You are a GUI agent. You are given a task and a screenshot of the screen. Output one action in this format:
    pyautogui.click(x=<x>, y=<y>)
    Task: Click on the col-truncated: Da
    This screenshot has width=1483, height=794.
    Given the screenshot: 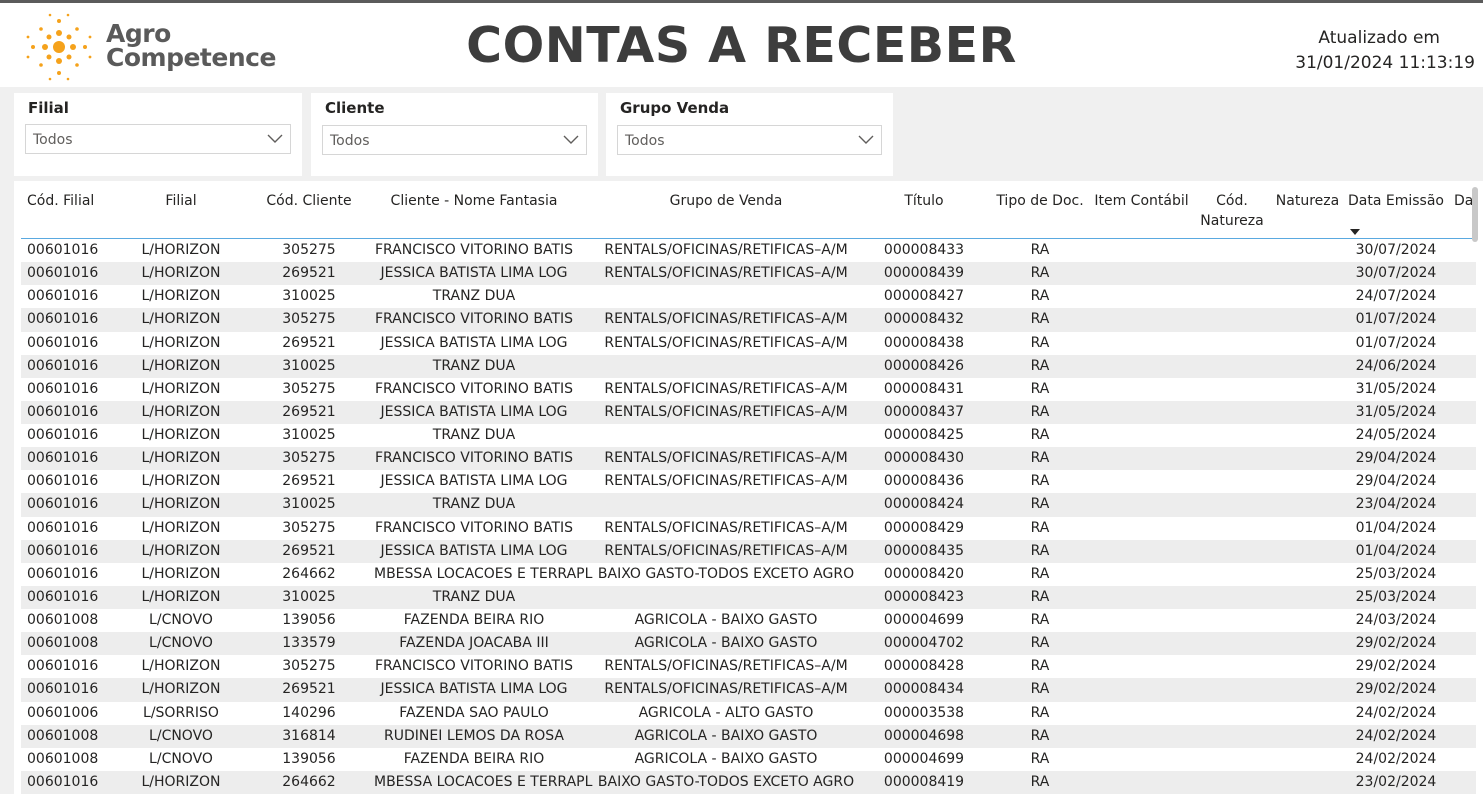 What is the action you would take?
    pyautogui.click(x=1468, y=201)
    